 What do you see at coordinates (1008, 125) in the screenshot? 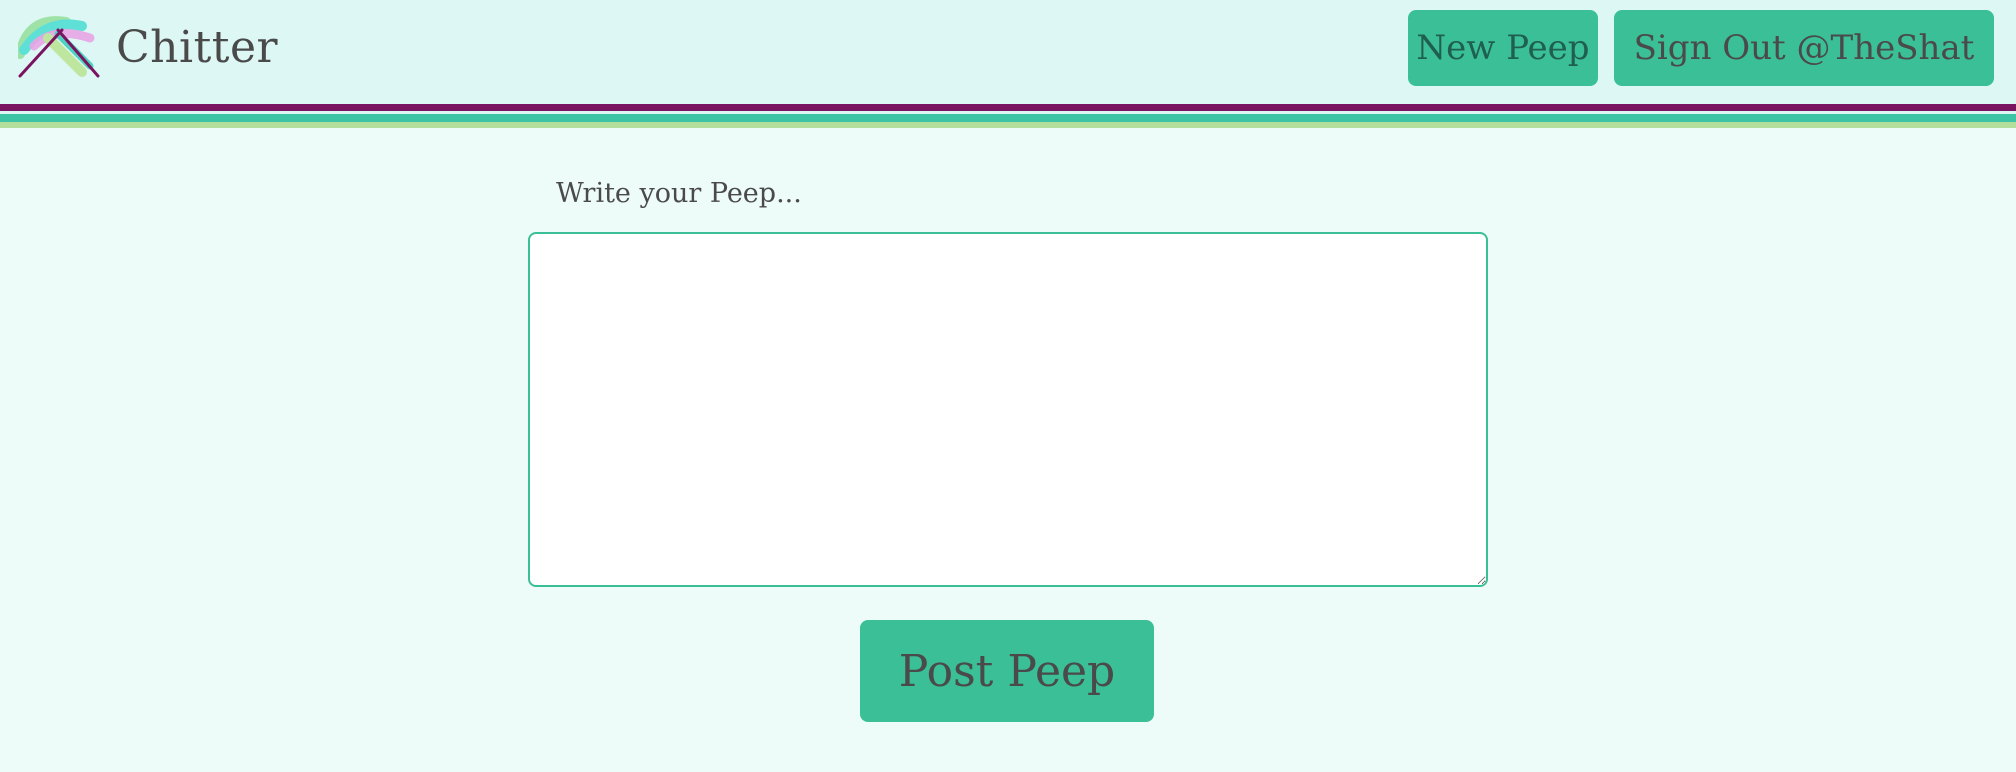
I see `header-divider-green` at bounding box center [1008, 125].